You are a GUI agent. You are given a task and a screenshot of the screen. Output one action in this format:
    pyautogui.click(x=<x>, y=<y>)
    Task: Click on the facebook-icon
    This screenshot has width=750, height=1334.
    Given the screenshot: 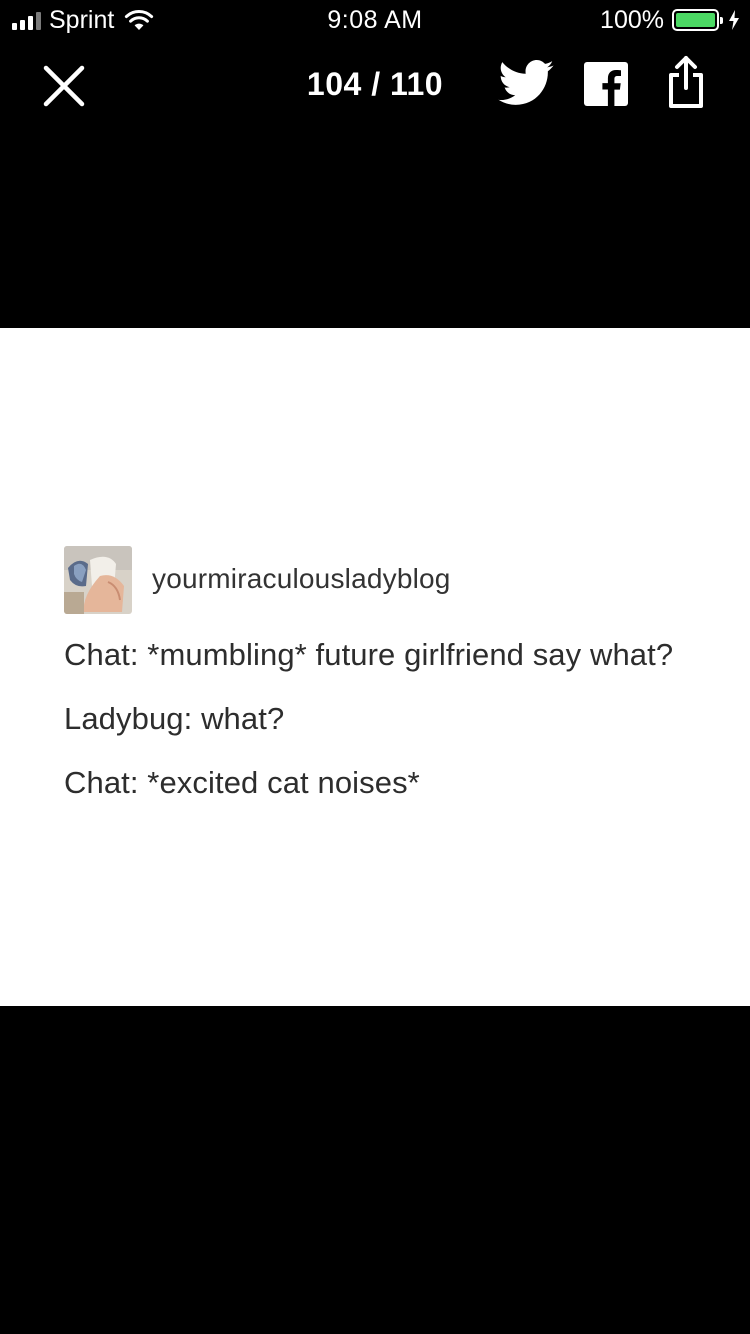 What is the action you would take?
    pyautogui.click(x=606, y=84)
    